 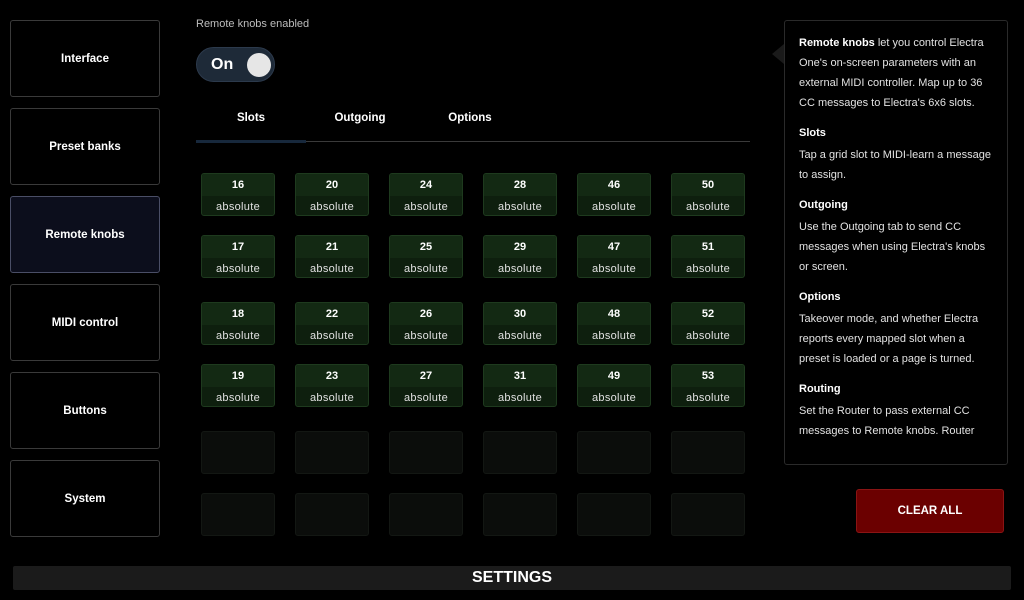 What do you see at coordinates (820, 389) in the screenshot?
I see `help-section-title-routing: Routing` at bounding box center [820, 389].